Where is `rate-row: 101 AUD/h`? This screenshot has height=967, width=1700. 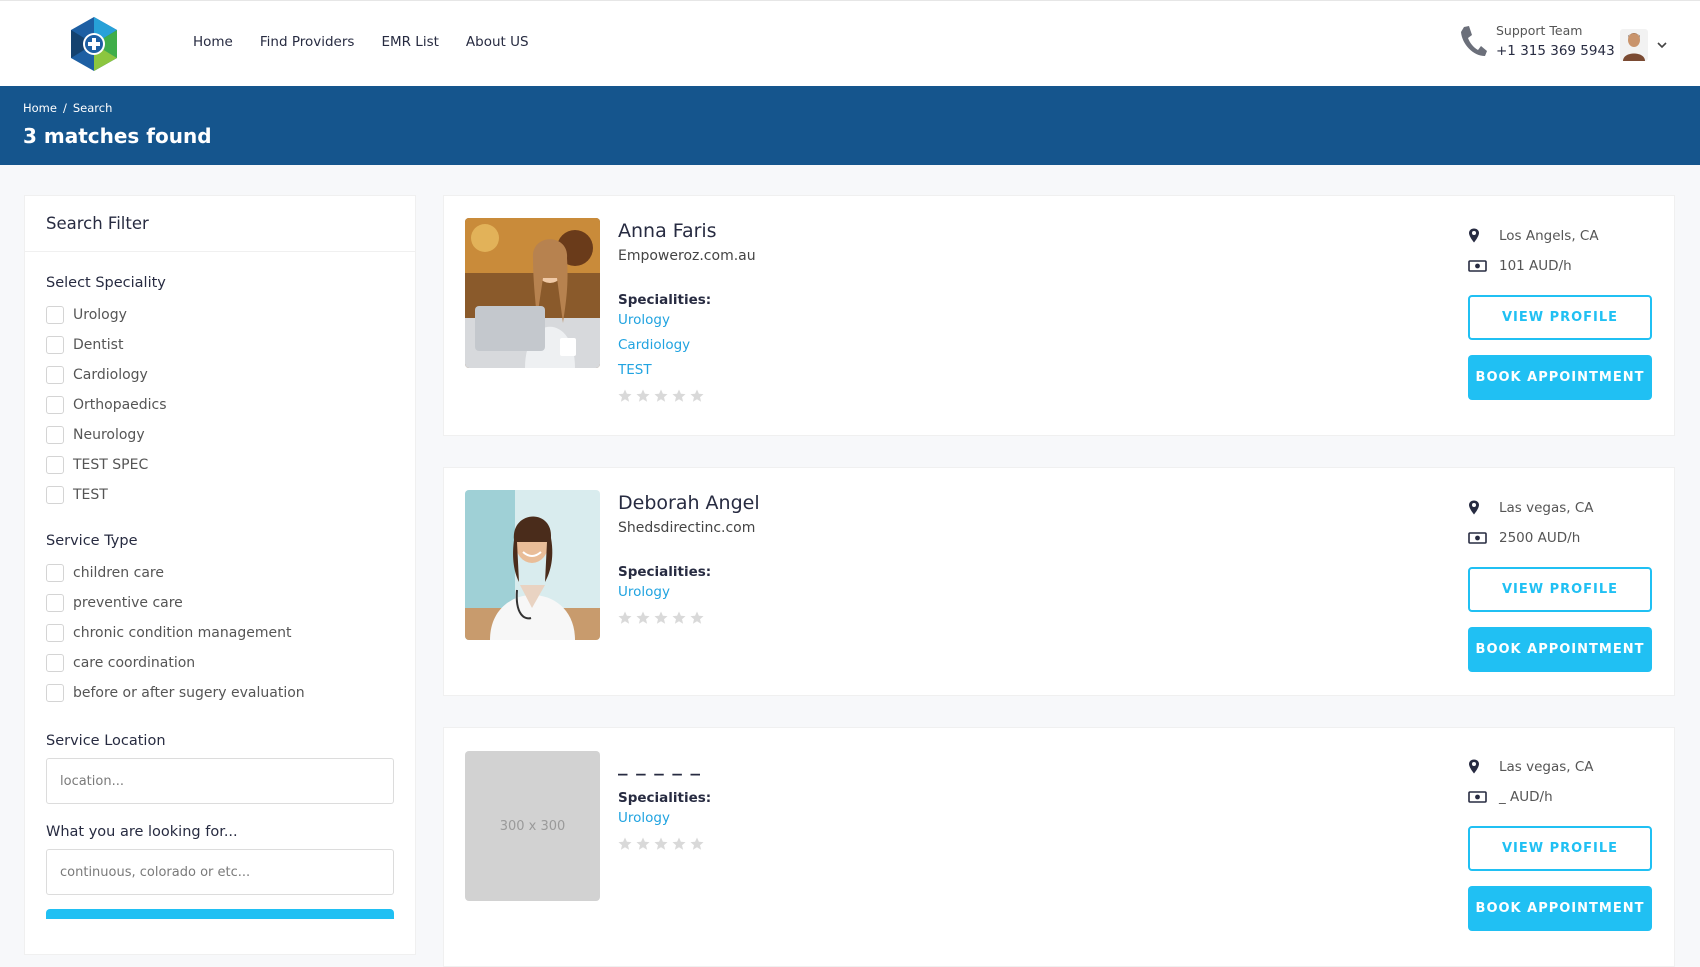 rate-row: 101 AUD/h is located at coordinates (1533, 266).